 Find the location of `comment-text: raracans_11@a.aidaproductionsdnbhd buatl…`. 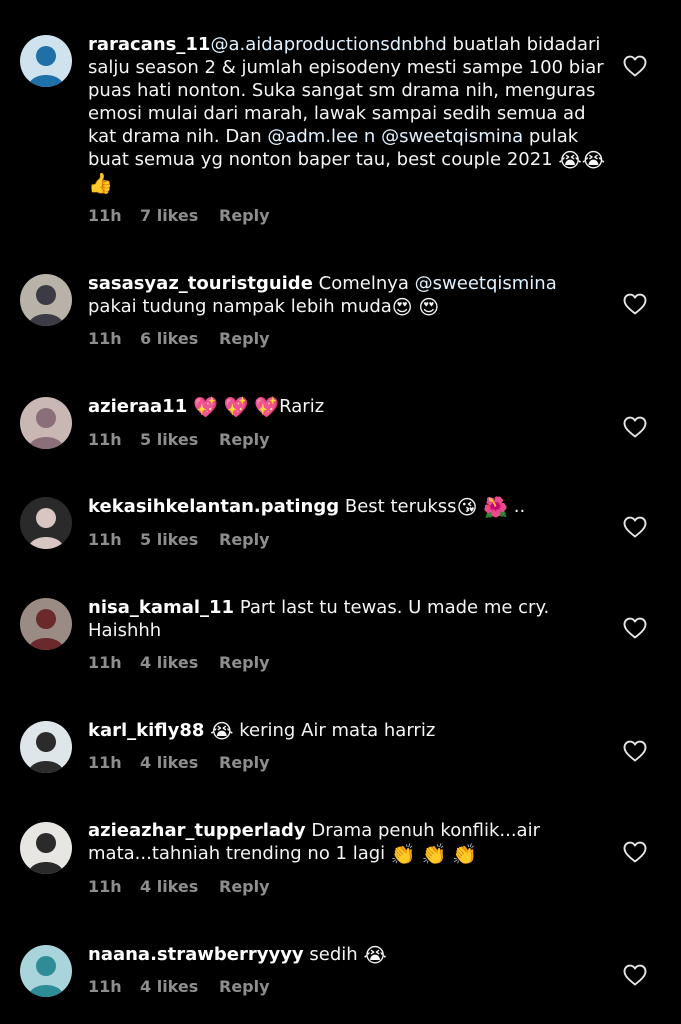

comment-text: raracans_11@a.aidaproductionsdnbhd buatl… is located at coordinates (348, 113).